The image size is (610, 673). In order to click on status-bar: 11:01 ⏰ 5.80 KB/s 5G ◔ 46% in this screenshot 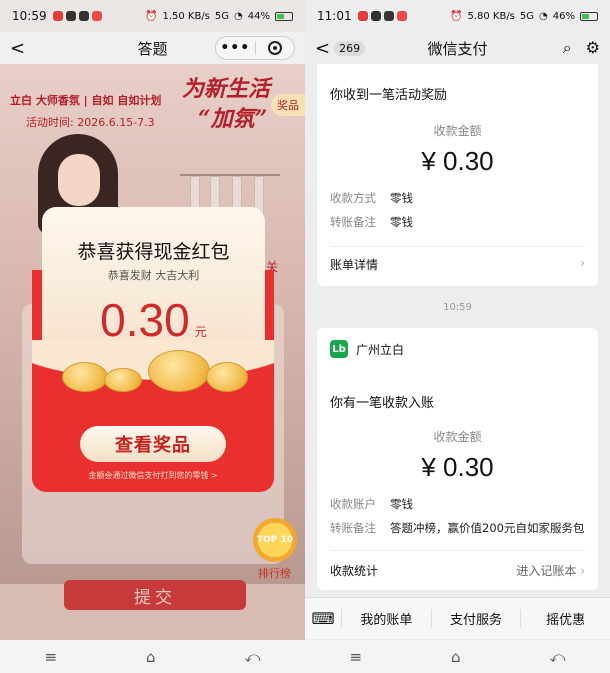, I will do `click(457, 16)`.